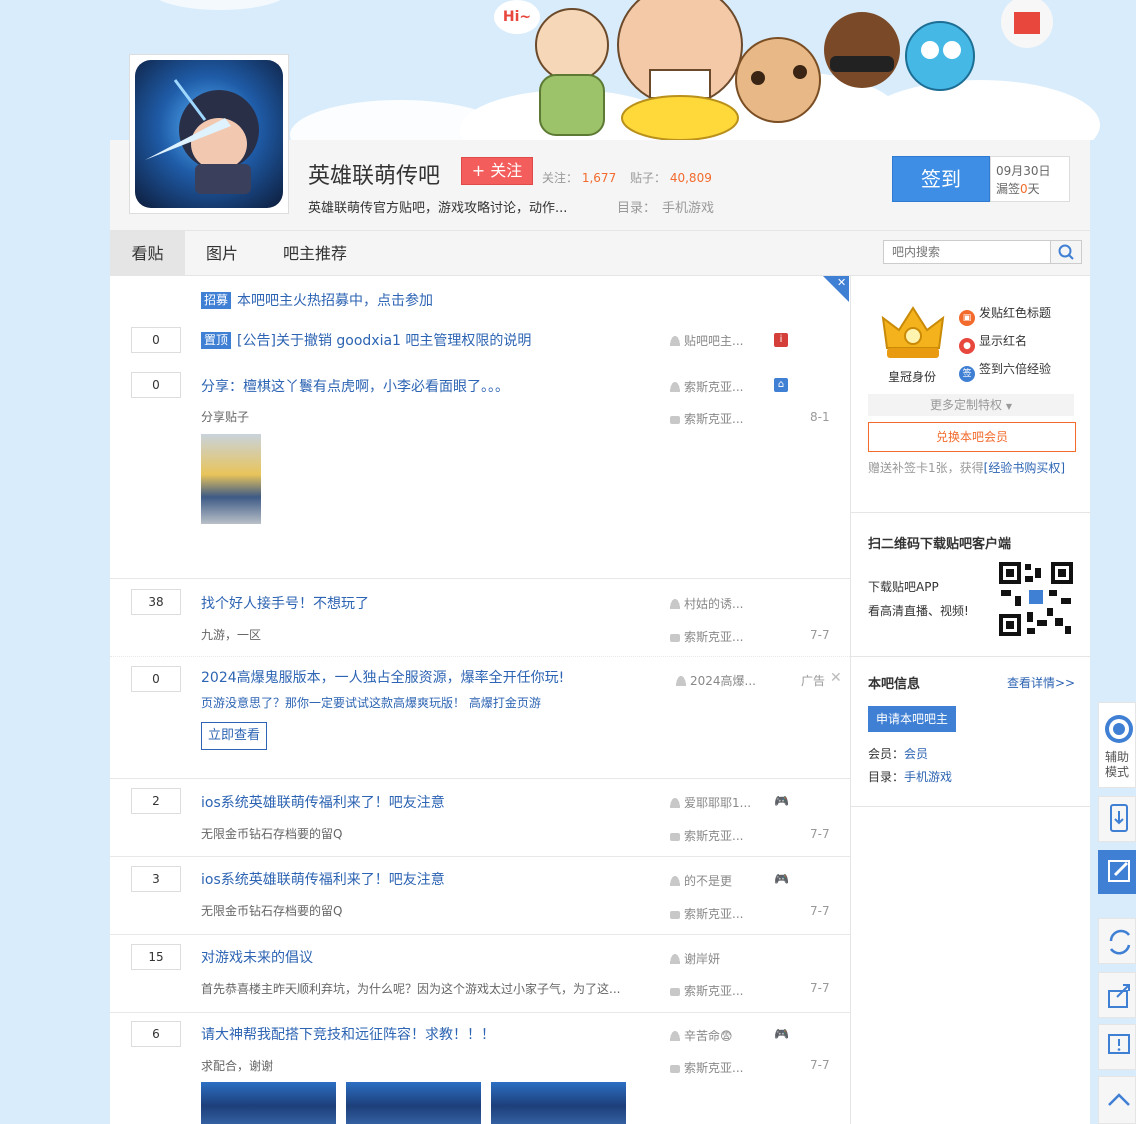 The height and width of the screenshot is (1124, 1136). Describe the element at coordinates (156, 879) in the screenshot. I see `reply-count: 3` at that location.